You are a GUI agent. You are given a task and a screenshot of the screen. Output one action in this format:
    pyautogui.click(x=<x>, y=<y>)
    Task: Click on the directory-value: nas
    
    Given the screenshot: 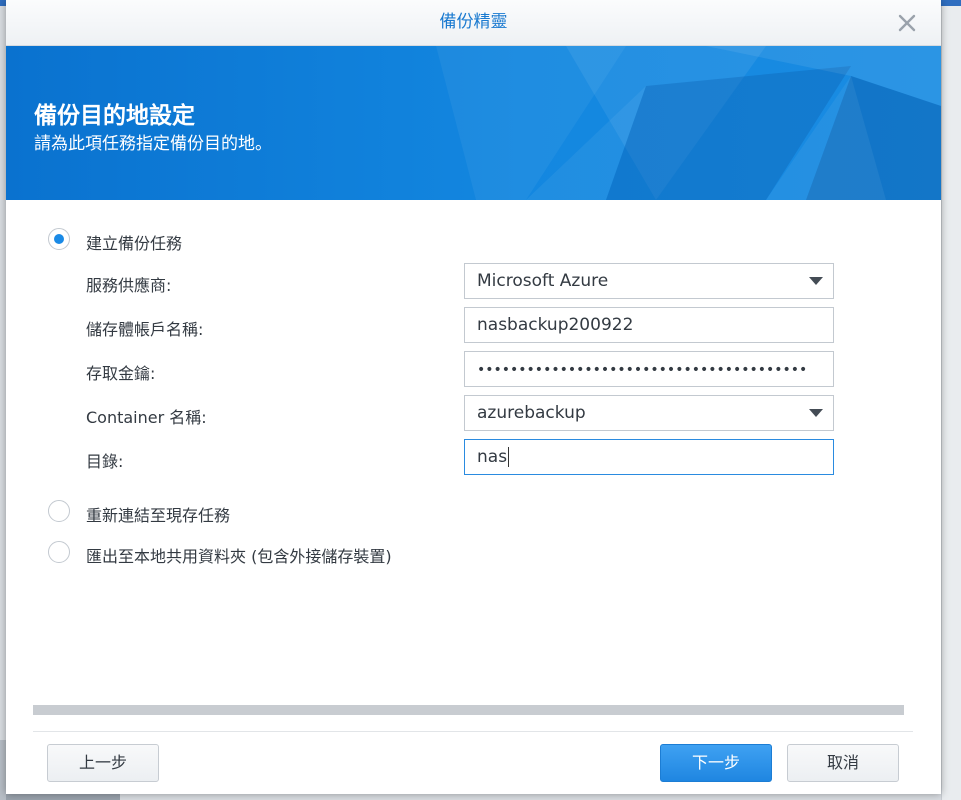 What is the action you would take?
    pyautogui.click(x=492, y=457)
    